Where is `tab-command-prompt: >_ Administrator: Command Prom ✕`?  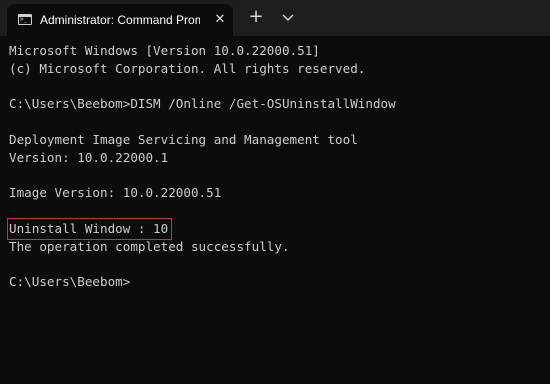
tab-command-prompt: >_ Administrator: Command Prom ✕ is located at coordinates (120, 20).